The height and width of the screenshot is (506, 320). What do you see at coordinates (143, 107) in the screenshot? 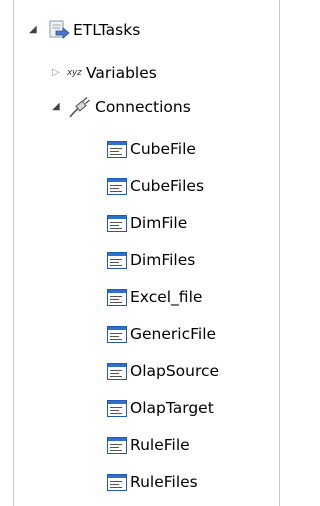
I see `tree-node-label: Connections` at bounding box center [143, 107].